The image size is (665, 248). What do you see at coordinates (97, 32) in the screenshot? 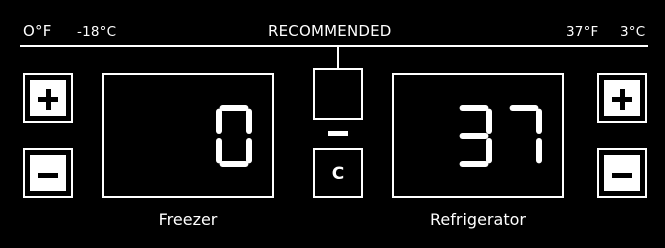
I see `freezer-recommended-celsius: -18°C` at bounding box center [97, 32].